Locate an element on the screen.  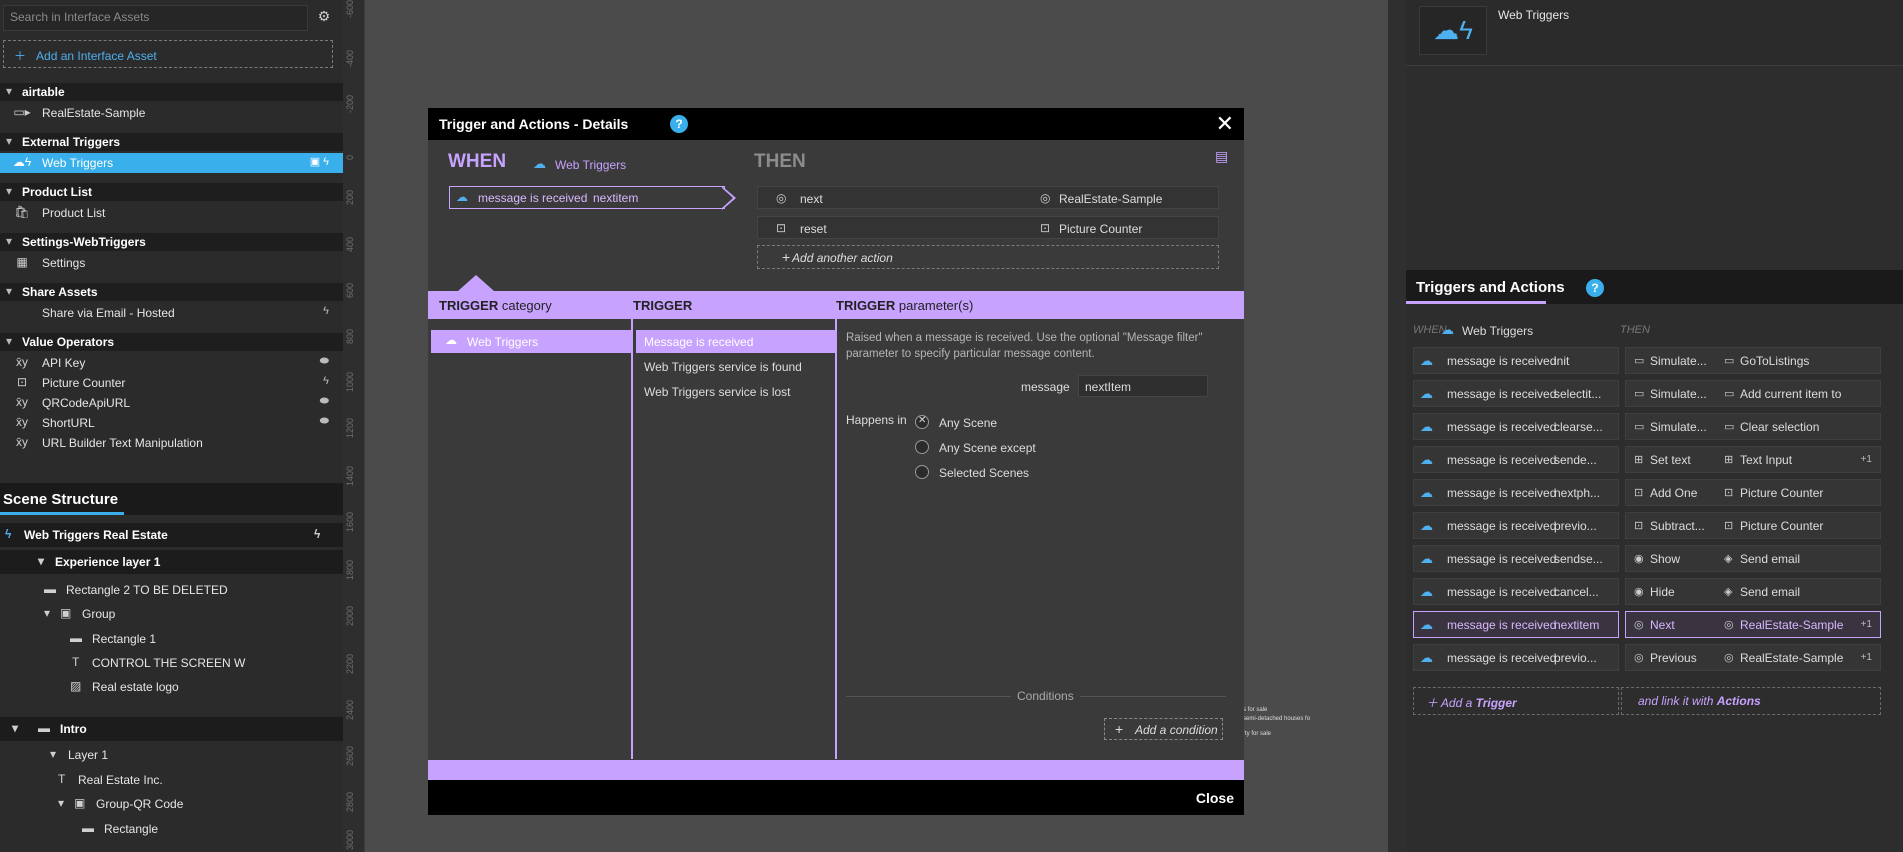
tree-row: ▾ Layer 1 is located at coordinates (171, 755).